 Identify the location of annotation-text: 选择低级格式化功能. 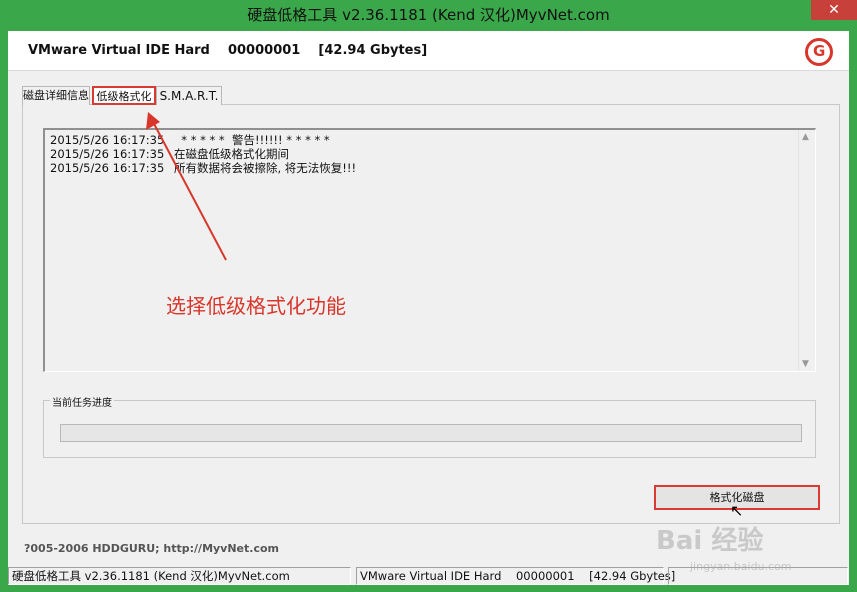
(256, 306).